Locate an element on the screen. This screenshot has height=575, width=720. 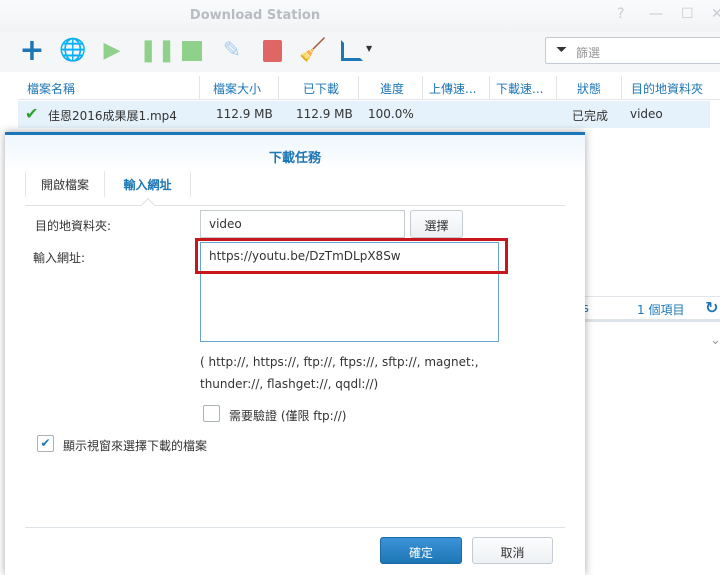
auth-label: 需要驗證 (僅限 ftp://) is located at coordinates (288, 416).